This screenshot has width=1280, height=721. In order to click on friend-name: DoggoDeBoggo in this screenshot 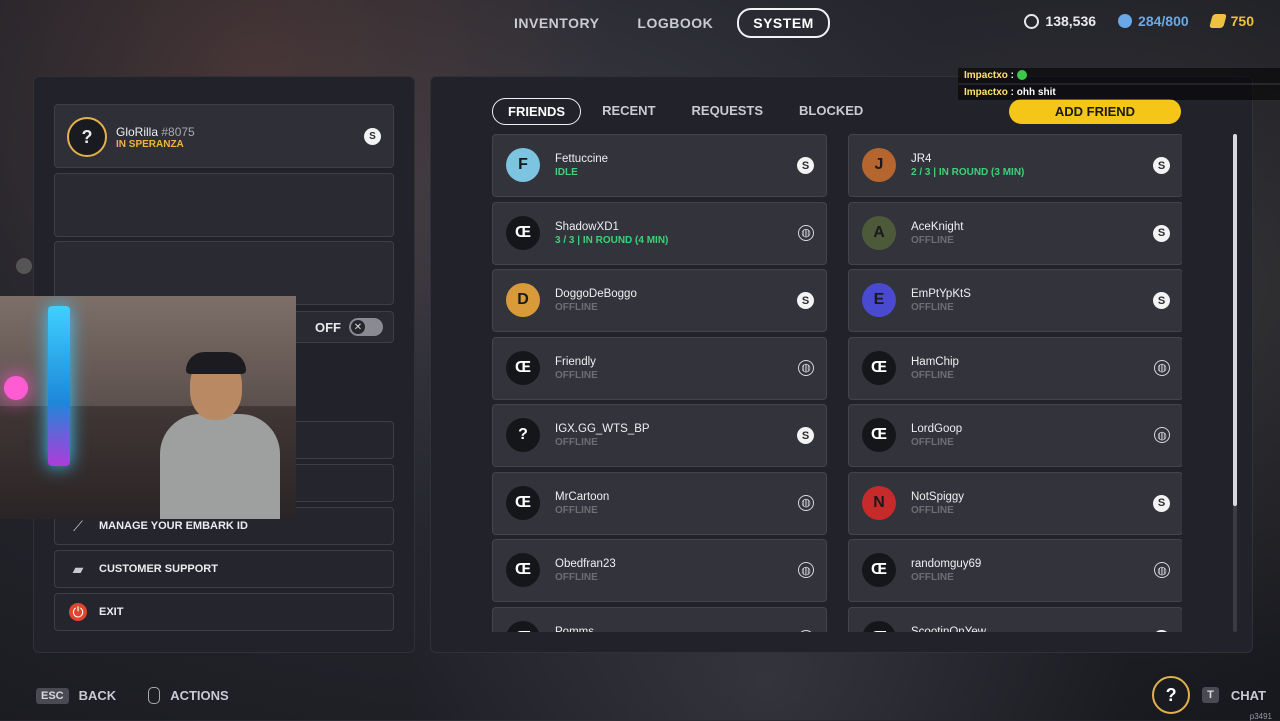, I will do `click(596, 294)`.